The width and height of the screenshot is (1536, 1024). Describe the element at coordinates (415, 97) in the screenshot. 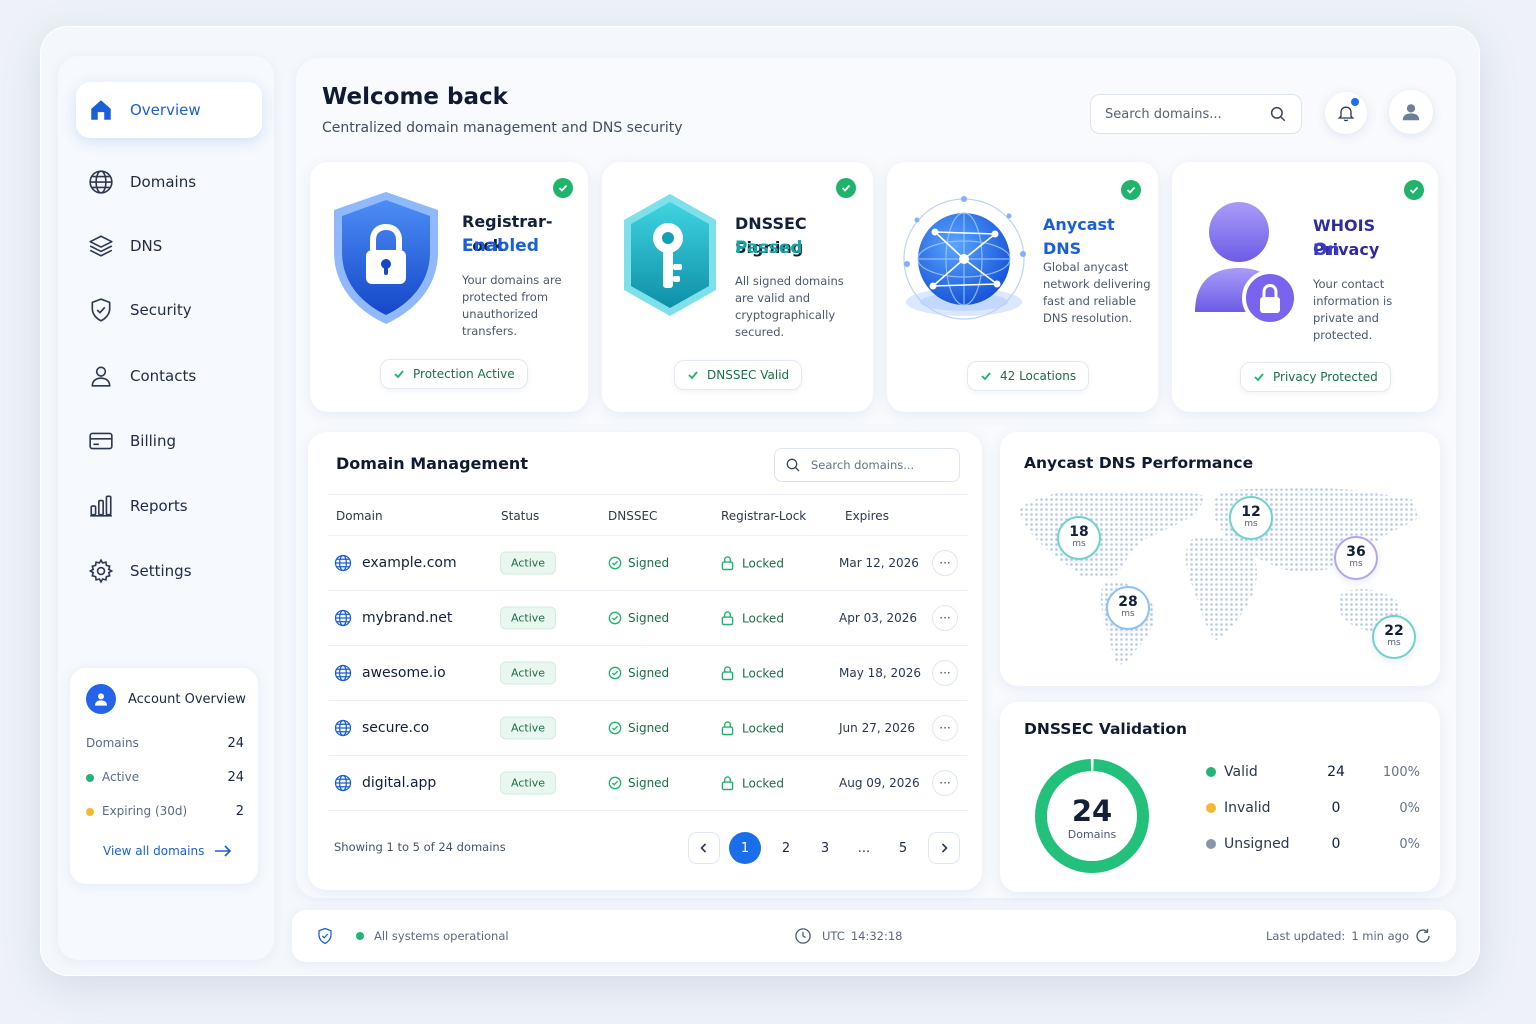

I see `page-title: Welcome back` at that location.